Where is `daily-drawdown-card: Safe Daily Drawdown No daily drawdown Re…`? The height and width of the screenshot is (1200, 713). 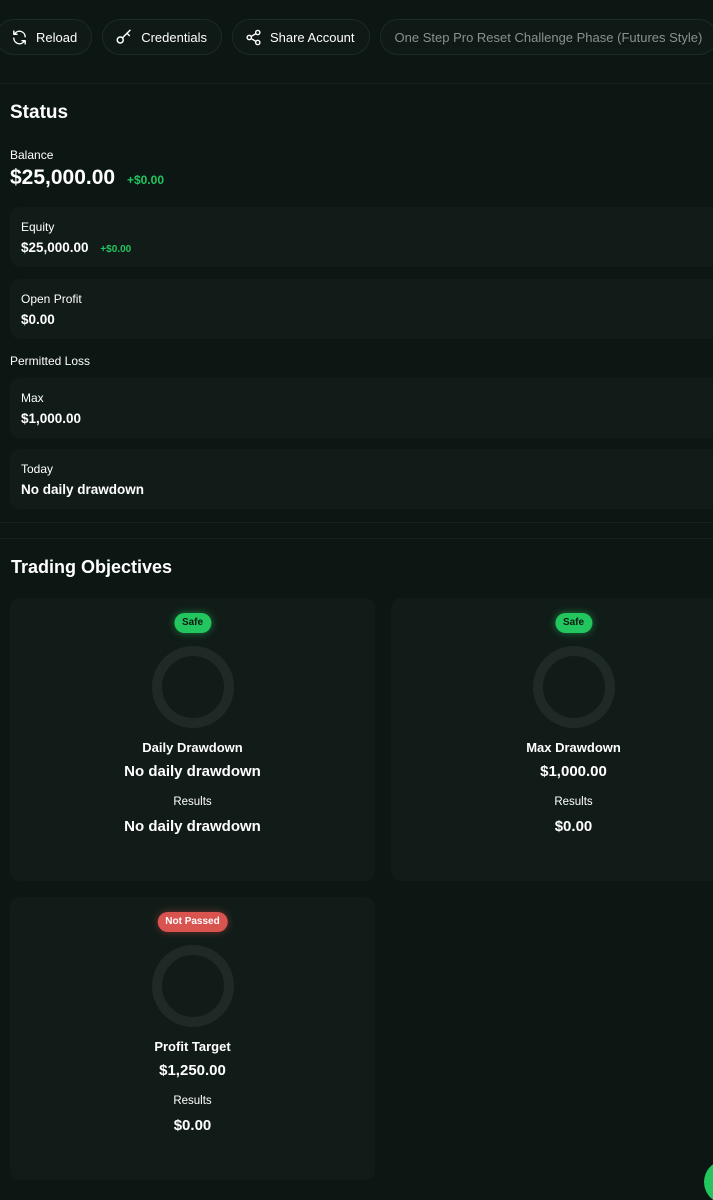 daily-drawdown-card: Safe Daily Drawdown No daily drawdown Re… is located at coordinates (192, 739).